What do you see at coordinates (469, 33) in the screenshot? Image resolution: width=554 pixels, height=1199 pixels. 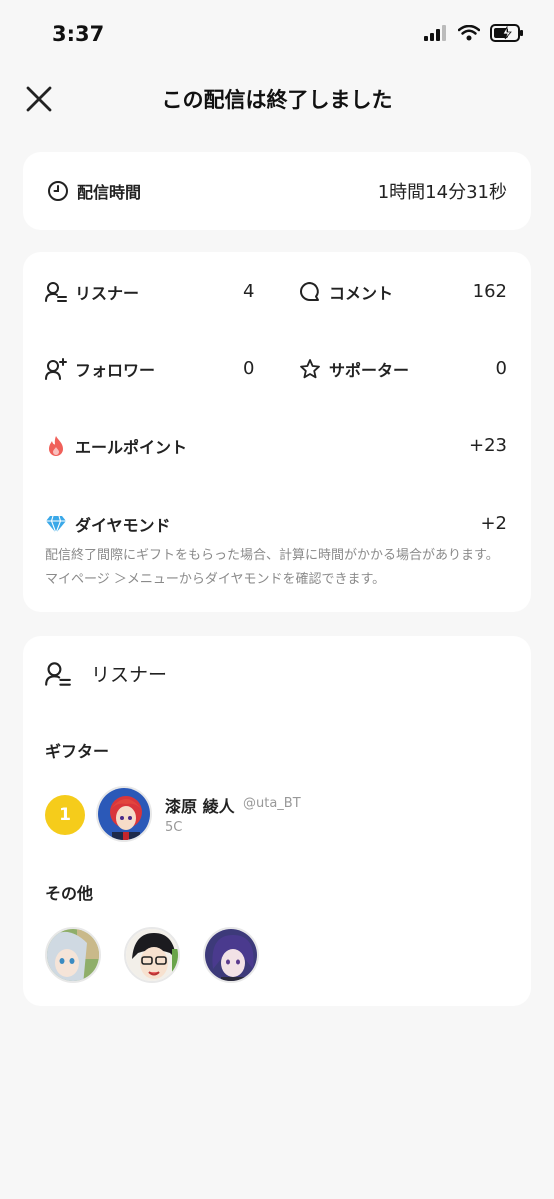 I see `wifi-icon` at bounding box center [469, 33].